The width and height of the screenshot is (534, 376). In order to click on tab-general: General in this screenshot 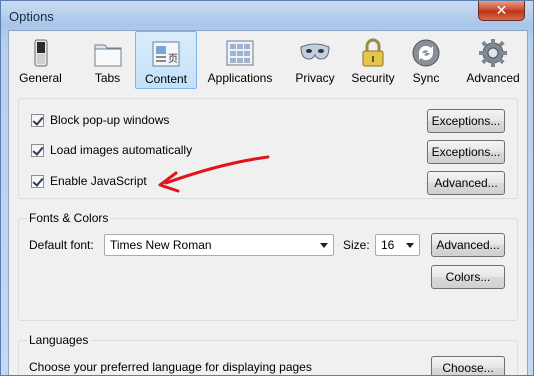, I will do `click(40, 60)`.